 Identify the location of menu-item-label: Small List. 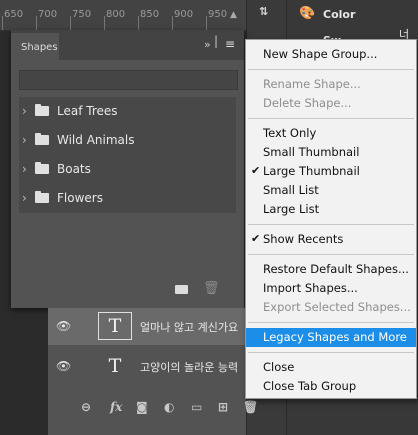
(291, 190).